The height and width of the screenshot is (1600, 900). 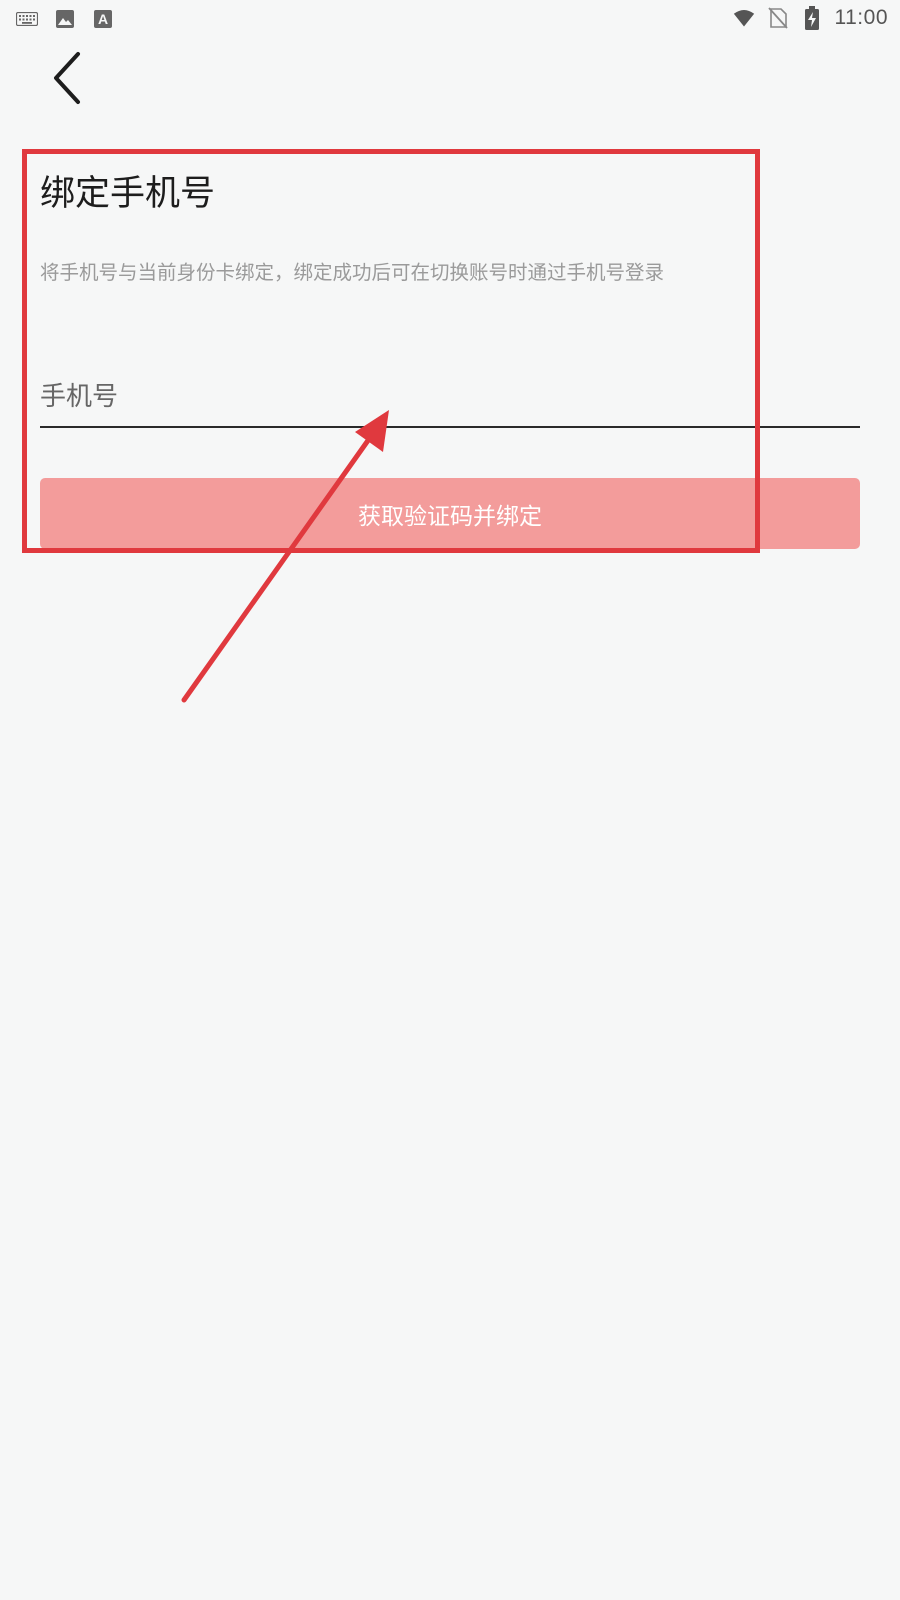 I want to click on status-bar-left: A, so click(x=65, y=19).